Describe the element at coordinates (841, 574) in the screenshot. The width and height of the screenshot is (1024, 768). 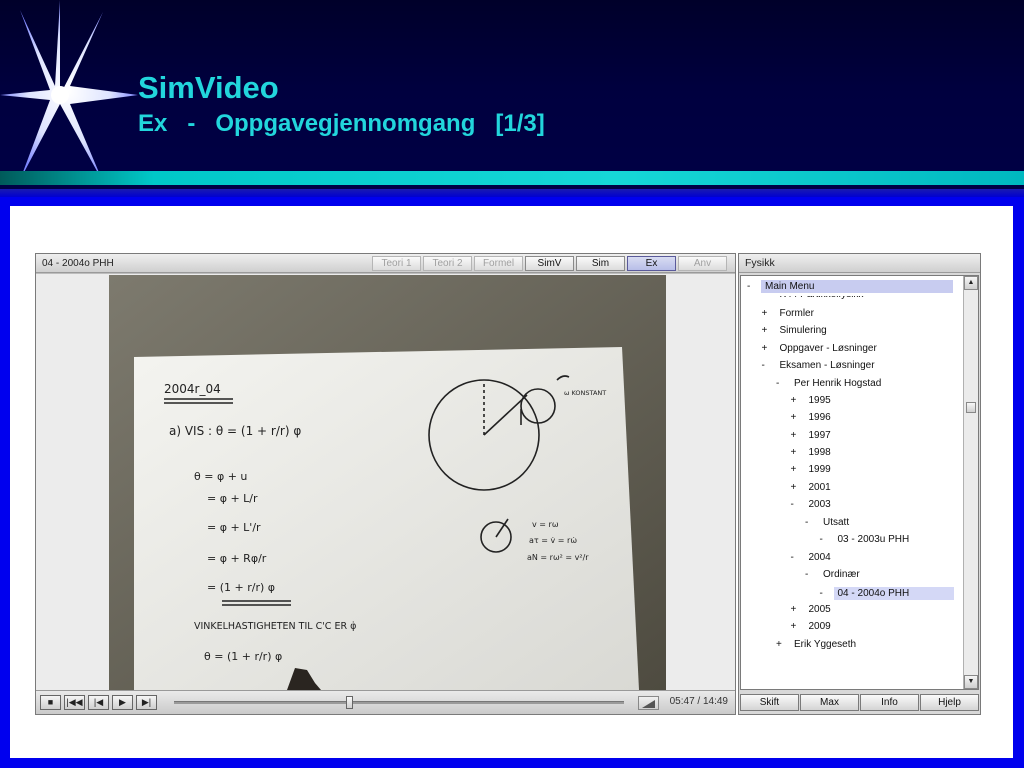
I see `tree-item-label: Ordinær` at that location.